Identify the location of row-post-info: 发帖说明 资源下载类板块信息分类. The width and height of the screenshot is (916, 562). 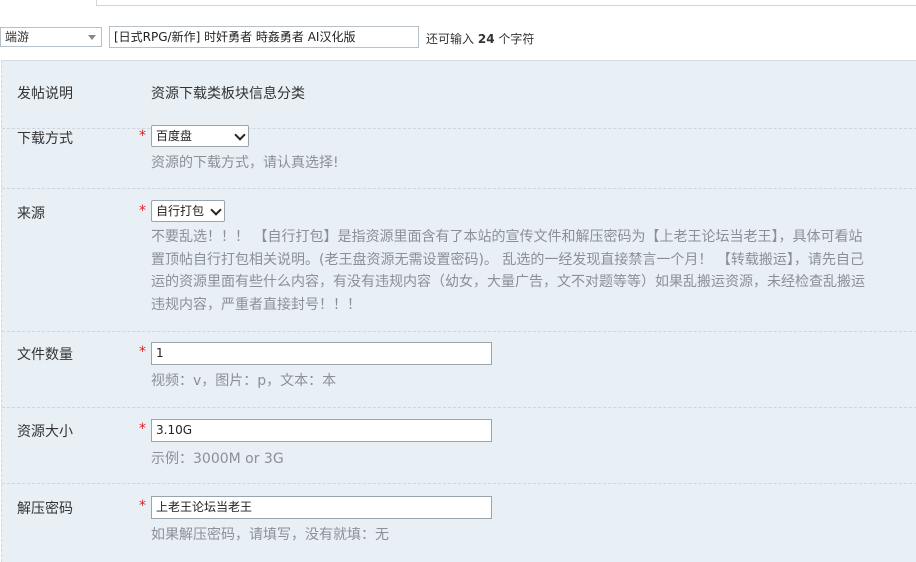
(459, 95).